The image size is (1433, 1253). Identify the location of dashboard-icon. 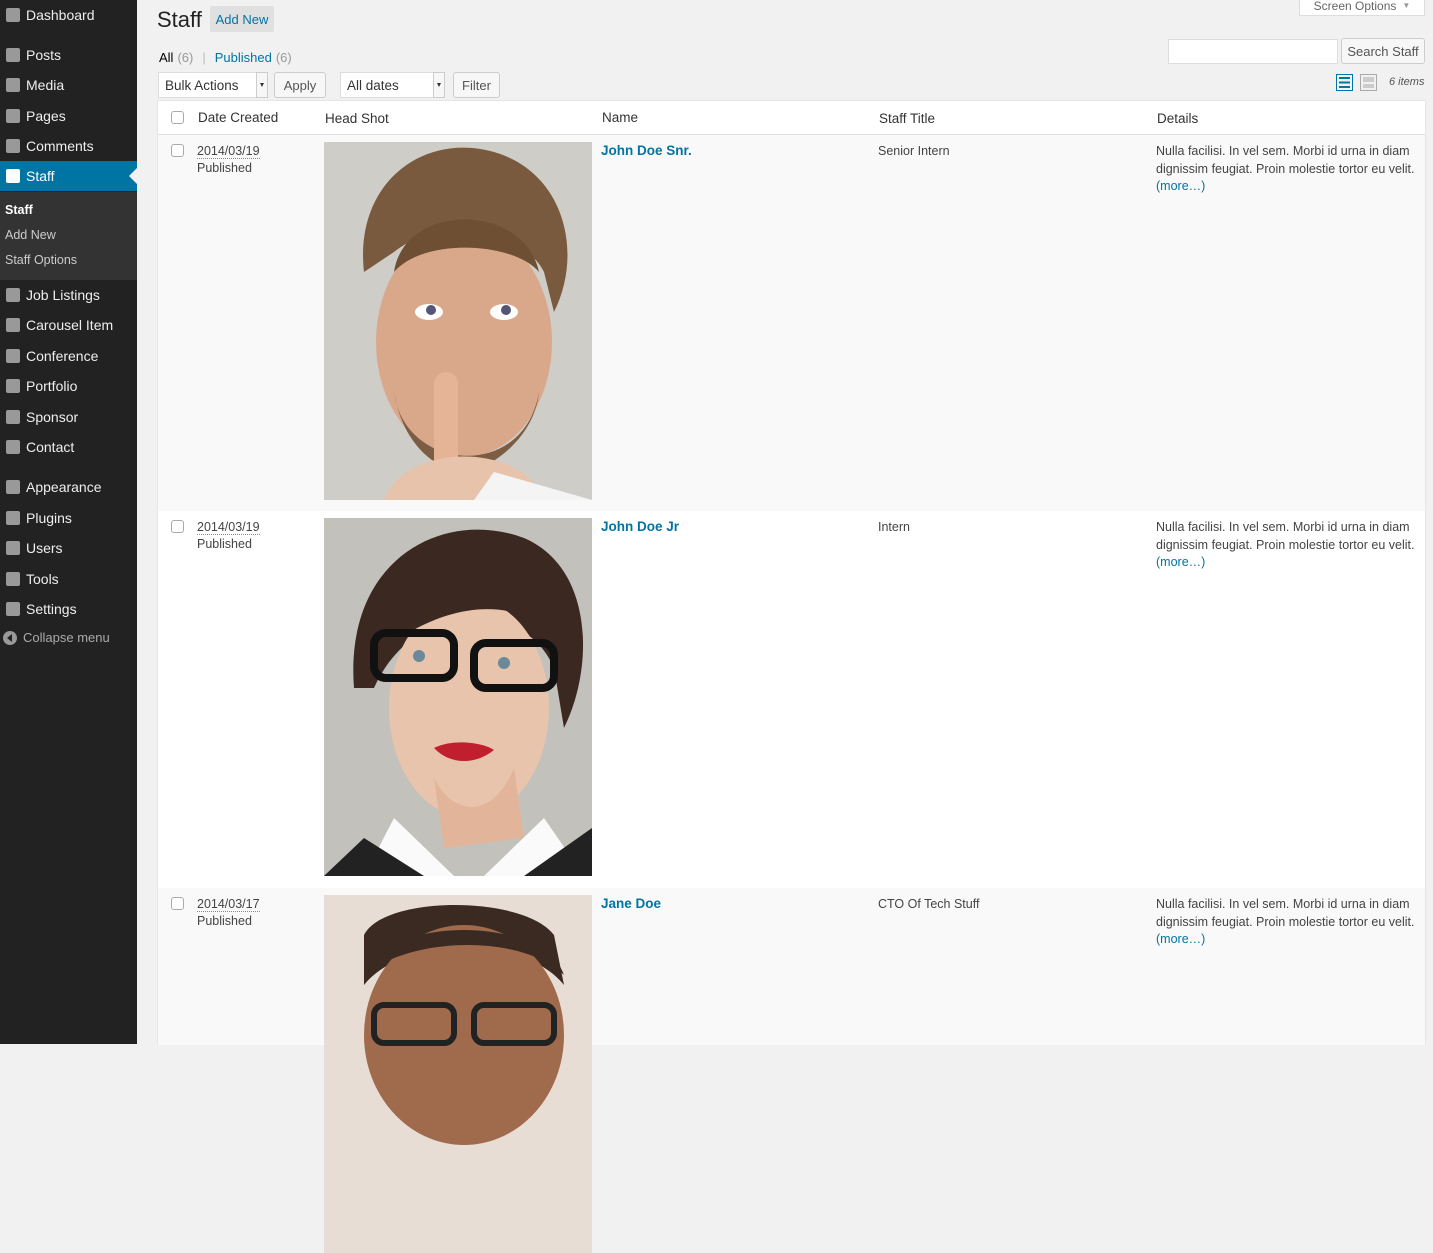
(13, 15).